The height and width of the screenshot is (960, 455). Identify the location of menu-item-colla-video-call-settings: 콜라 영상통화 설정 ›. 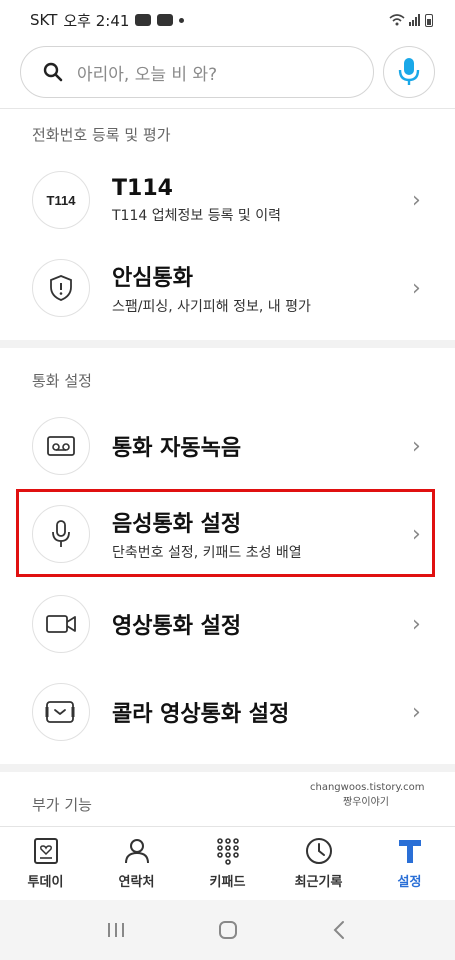
(227, 712).